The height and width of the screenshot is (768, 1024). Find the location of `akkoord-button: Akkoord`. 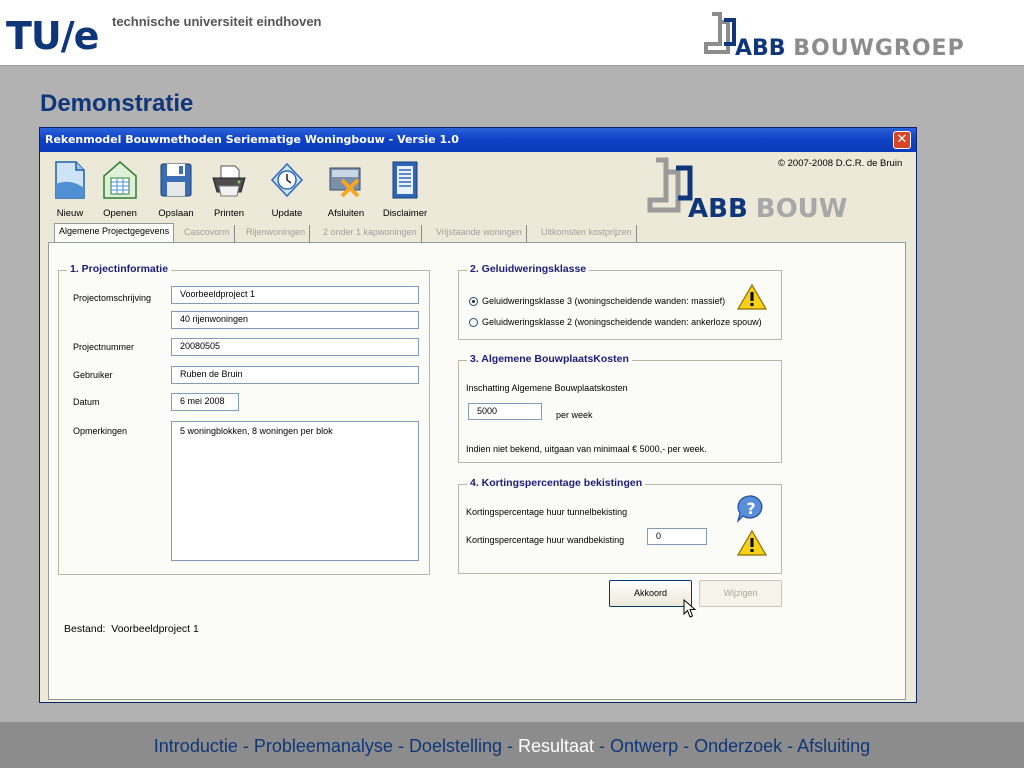

akkoord-button: Akkoord is located at coordinates (650, 593).